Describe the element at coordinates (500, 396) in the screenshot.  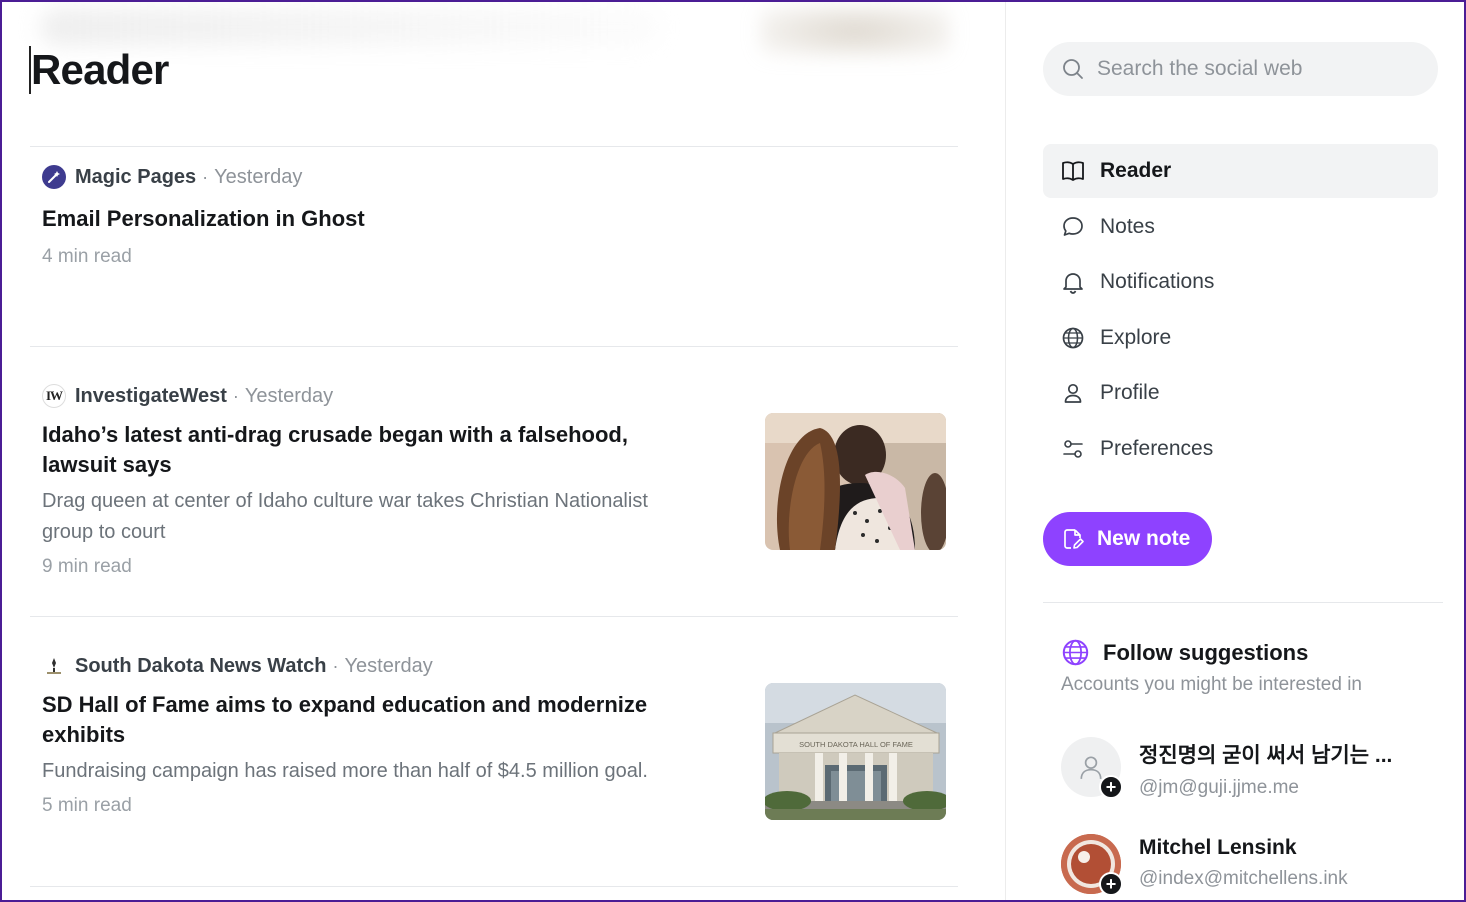
I see `post-meta: IW InvestigateWest · Yesterday` at that location.